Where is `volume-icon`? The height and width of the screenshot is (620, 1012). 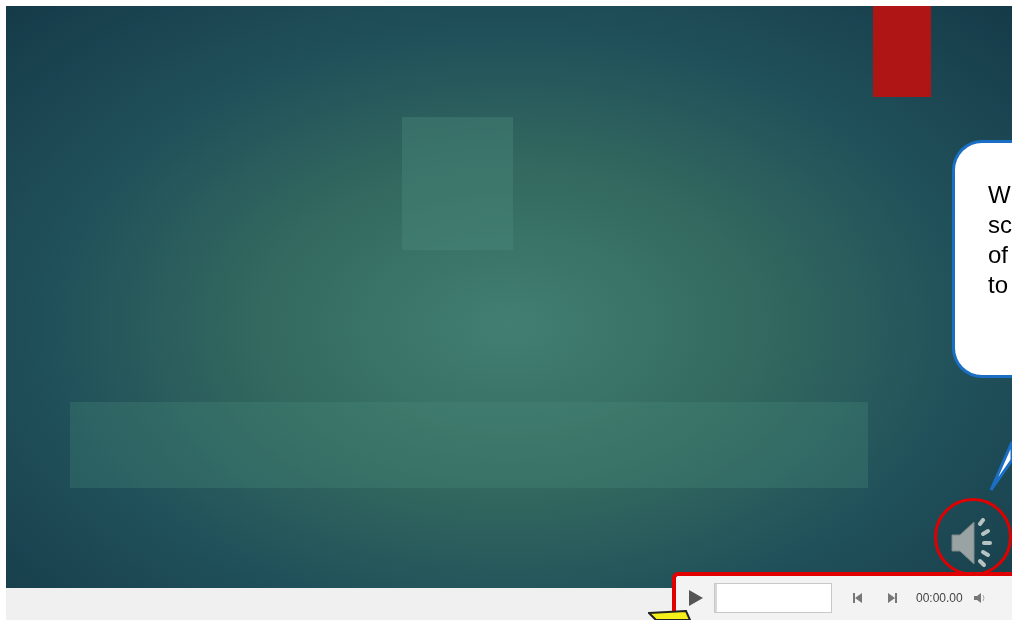
volume-icon is located at coordinates (979, 598).